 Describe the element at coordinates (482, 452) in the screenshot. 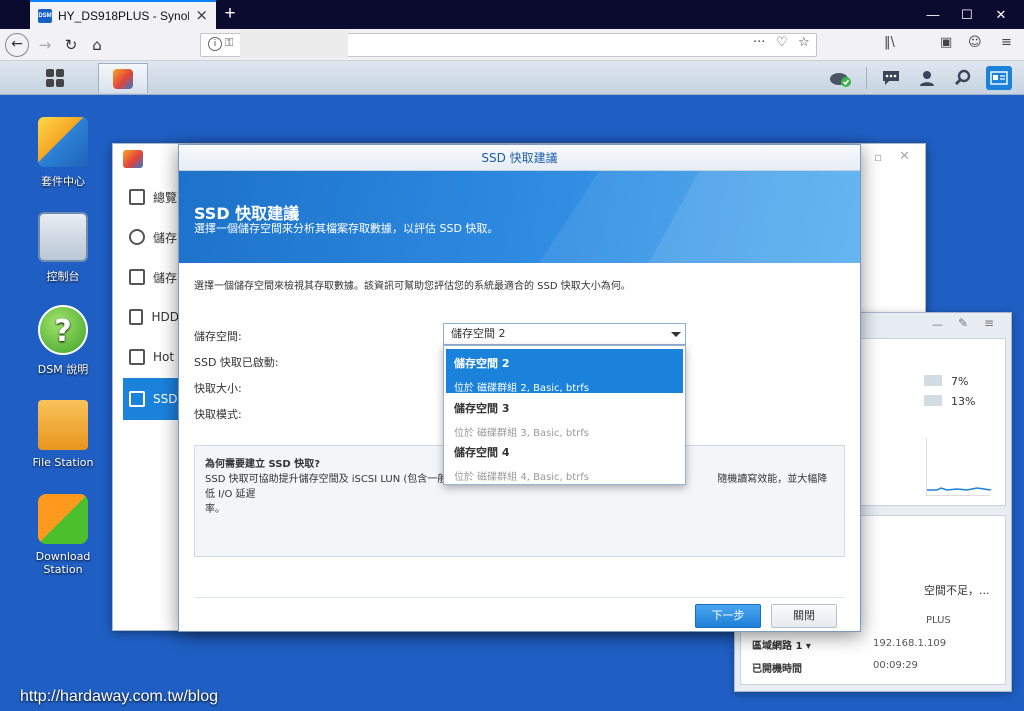

I see `option-name: 儲存空間 4` at that location.